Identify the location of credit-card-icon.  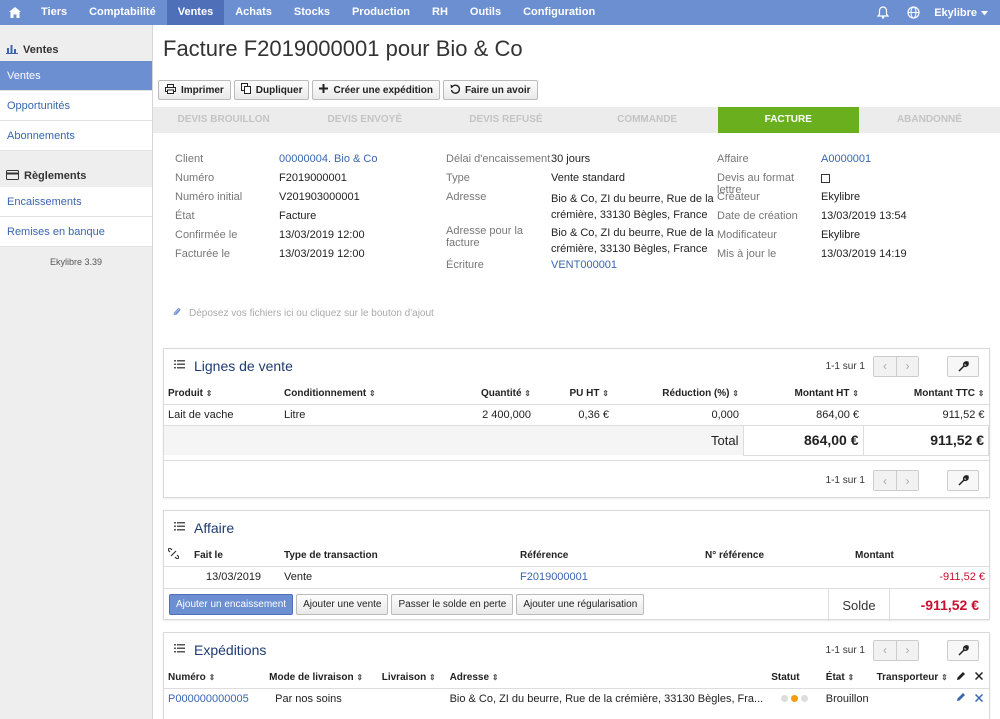
(12, 176).